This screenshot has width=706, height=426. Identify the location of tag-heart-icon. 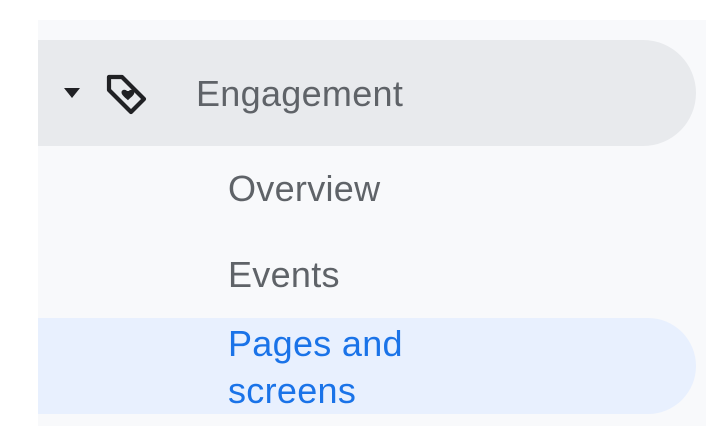
(126, 94).